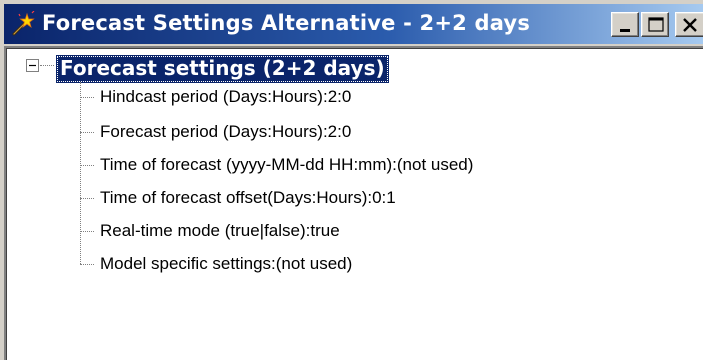  Describe the element at coordinates (222, 69) in the screenshot. I see `tree-root-forecast-settings: Forecast settings (2+2 days)` at that location.